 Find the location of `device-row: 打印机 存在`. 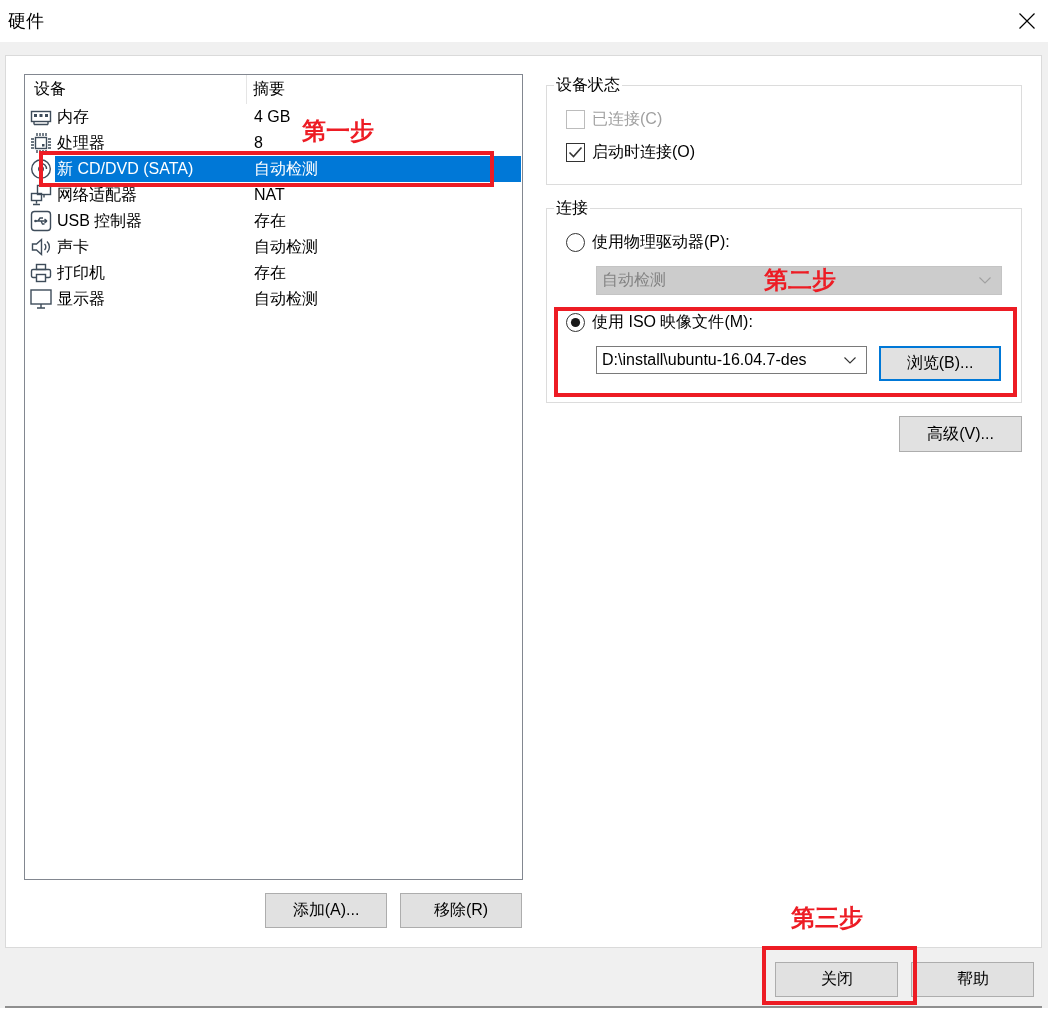

device-row: 打印机 存在 is located at coordinates (171, 273).